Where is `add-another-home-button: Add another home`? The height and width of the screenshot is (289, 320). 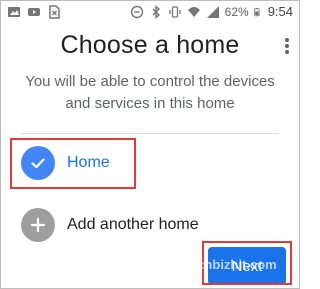 add-another-home-button: Add another home is located at coordinates (150, 225).